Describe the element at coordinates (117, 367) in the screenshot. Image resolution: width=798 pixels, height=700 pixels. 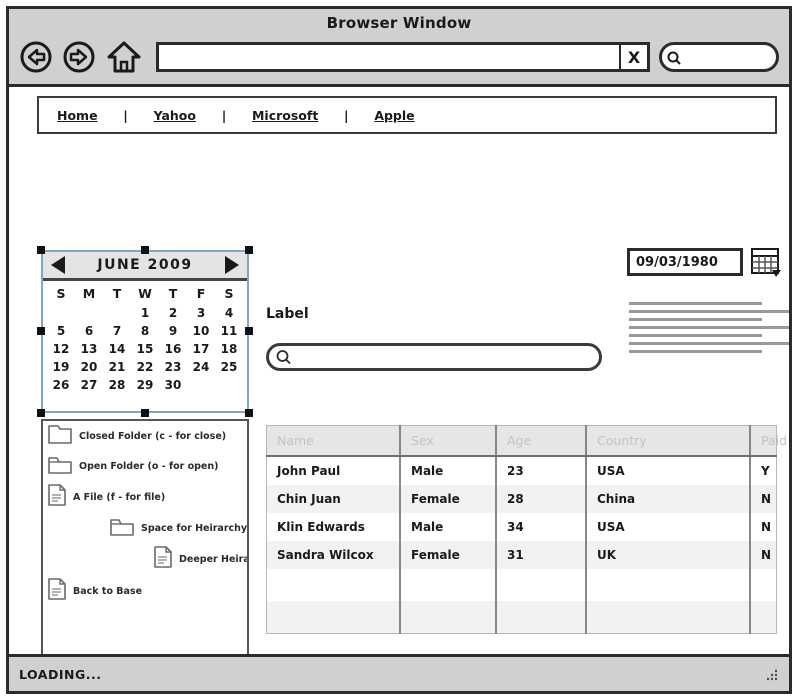
I see `calendar-day-cell: 21` at that location.